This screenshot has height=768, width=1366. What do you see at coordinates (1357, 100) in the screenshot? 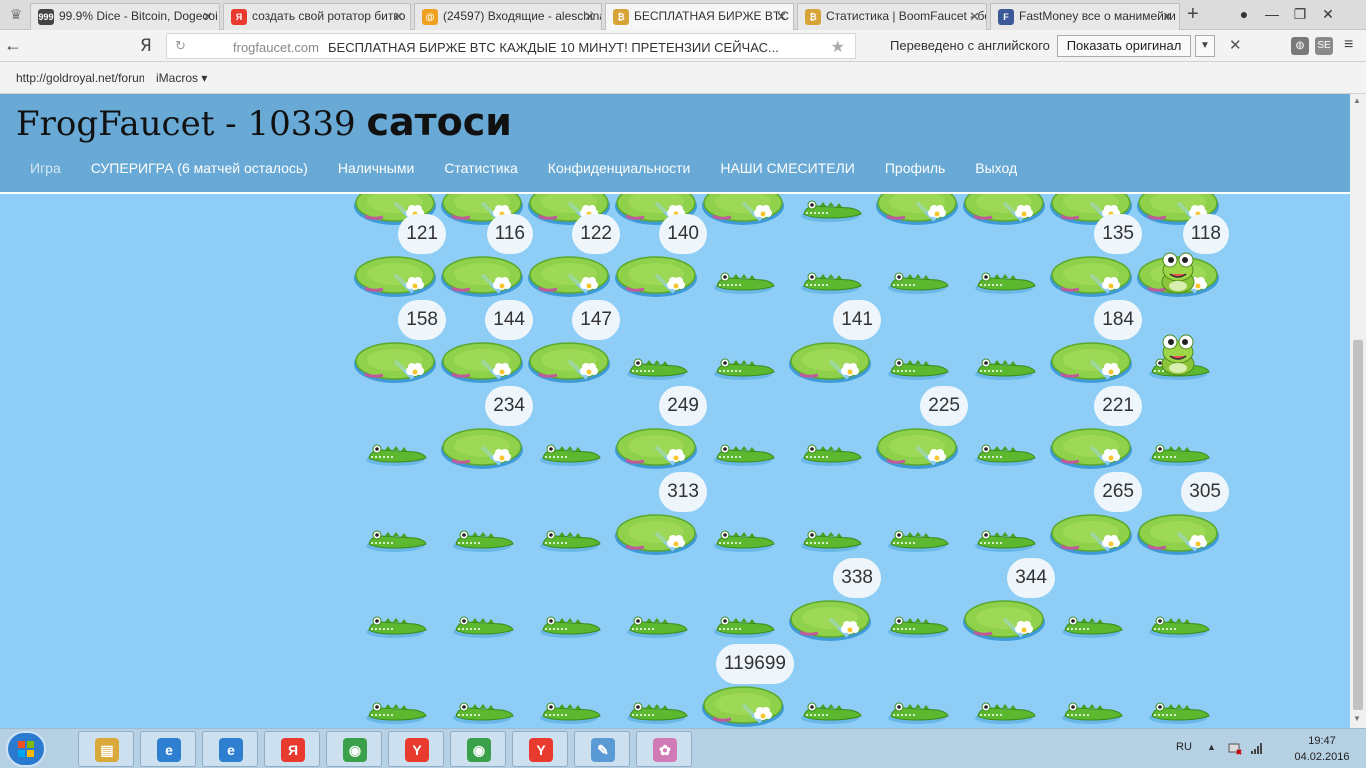
I see `scroll-up-icon: ▲` at bounding box center [1357, 100].